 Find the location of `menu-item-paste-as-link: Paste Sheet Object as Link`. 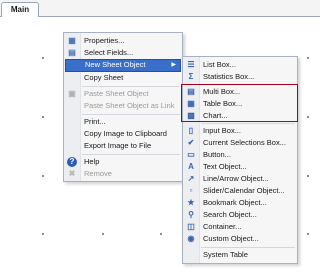

menu-item-paste-as-link: Paste Sheet Object as Link is located at coordinates (129, 105).